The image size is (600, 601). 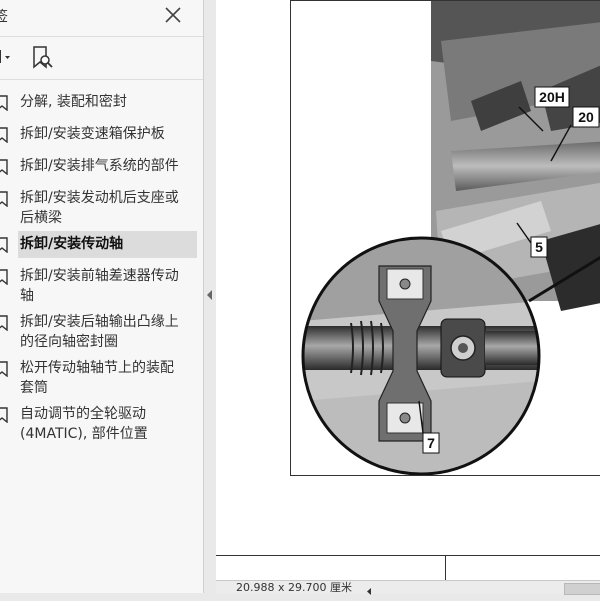 I want to click on close-panel-button, so click(x=173, y=15).